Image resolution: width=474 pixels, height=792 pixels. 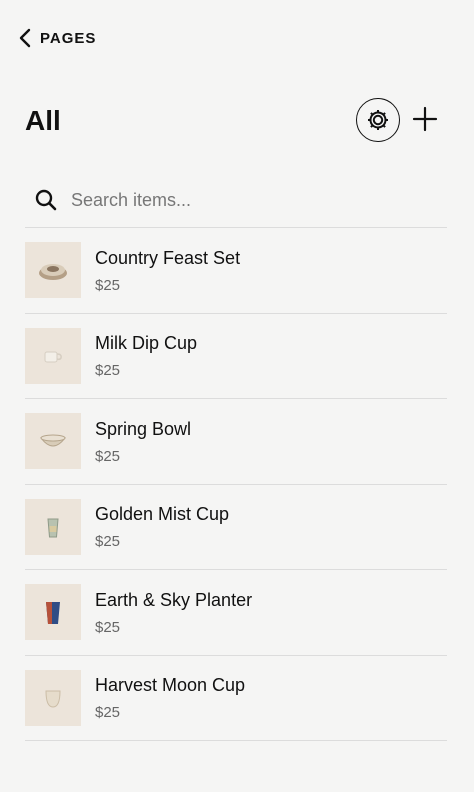 I want to click on list-item: Spring Bowl $25, so click(x=236, y=442).